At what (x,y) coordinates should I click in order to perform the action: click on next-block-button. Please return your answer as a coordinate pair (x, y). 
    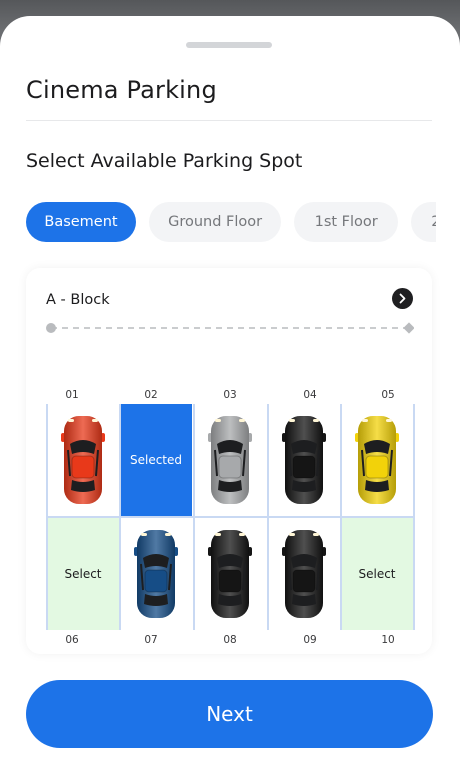
    Looking at the image, I should click on (402, 298).